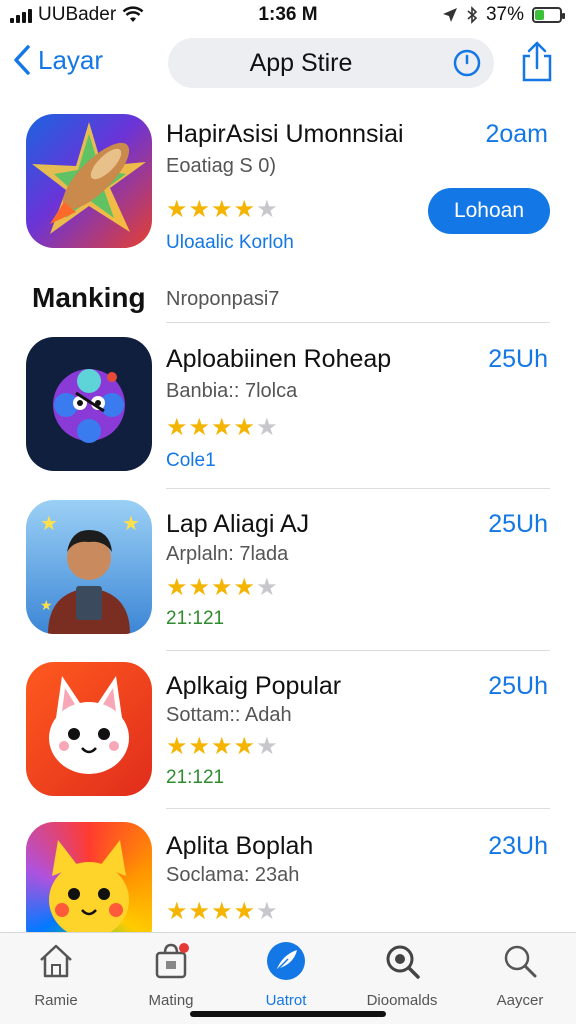 Image resolution: width=576 pixels, height=1024 pixels. What do you see at coordinates (467, 63) in the screenshot?
I see `clock-icon` at bounding box center [467, 63].